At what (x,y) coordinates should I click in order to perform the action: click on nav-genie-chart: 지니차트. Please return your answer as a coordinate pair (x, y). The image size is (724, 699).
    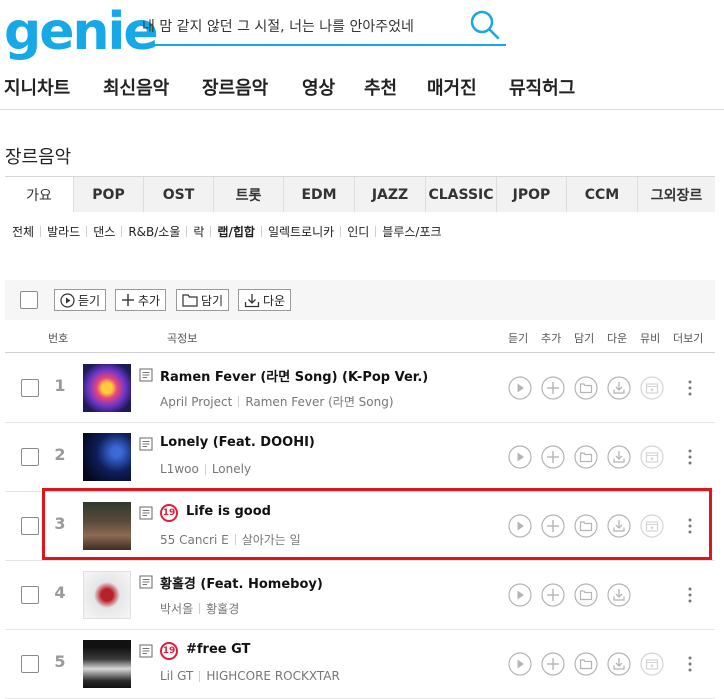
    Looking at the image, I should click on (37, 87).